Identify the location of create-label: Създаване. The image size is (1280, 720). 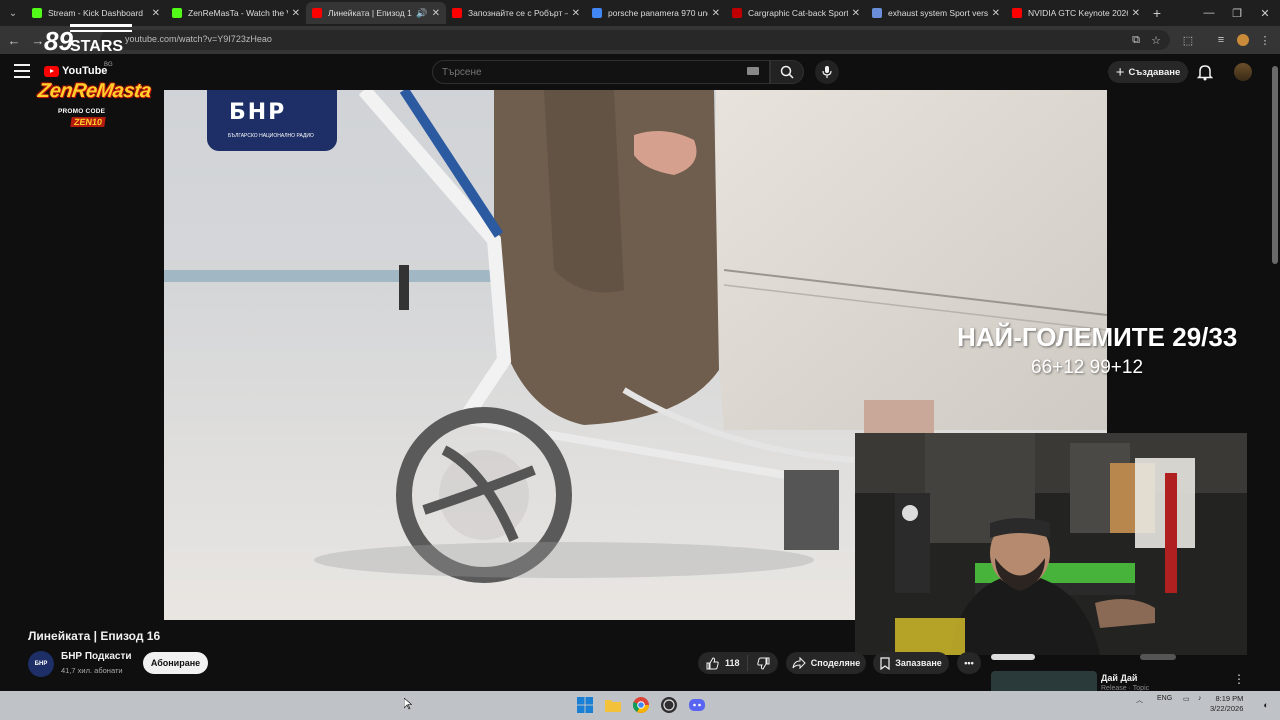
(1154, 72).